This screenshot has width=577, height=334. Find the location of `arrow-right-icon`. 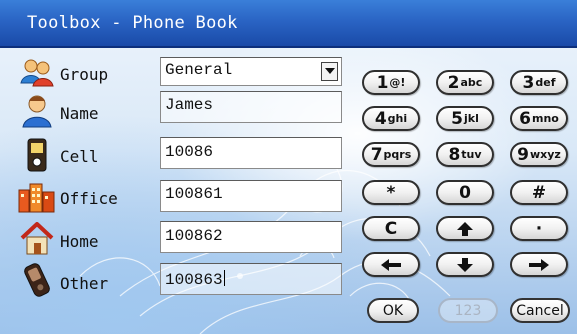

arrow-right-icon is located at coordinates (539, 264).